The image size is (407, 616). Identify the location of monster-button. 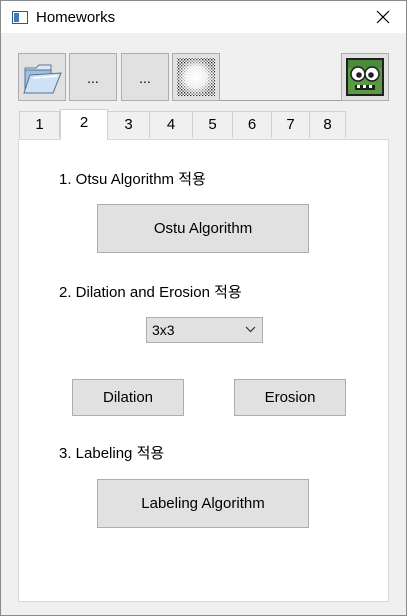
(365, 77).